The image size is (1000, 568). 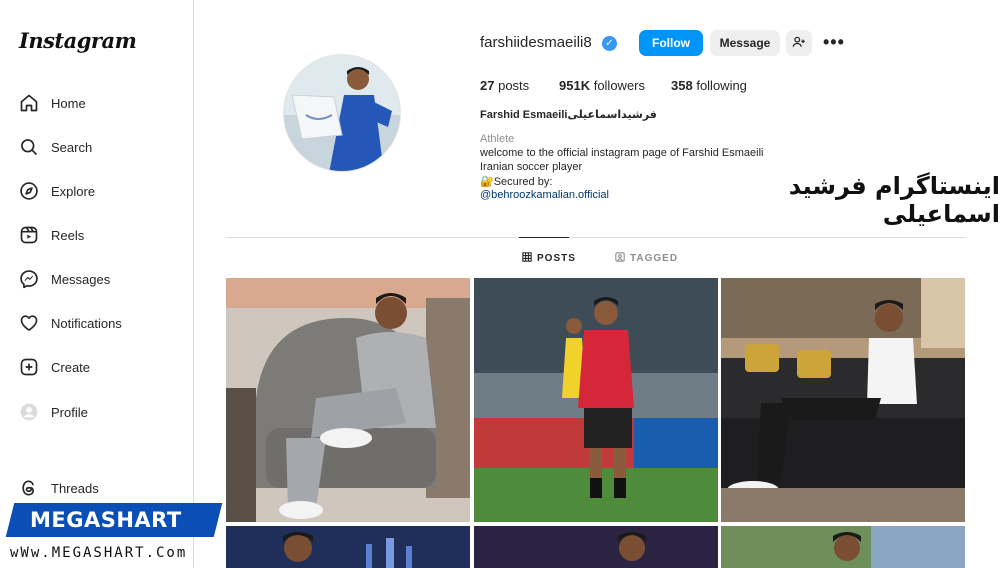 I want to click on tab-posts: POSTS, so click(x=549, y=258).